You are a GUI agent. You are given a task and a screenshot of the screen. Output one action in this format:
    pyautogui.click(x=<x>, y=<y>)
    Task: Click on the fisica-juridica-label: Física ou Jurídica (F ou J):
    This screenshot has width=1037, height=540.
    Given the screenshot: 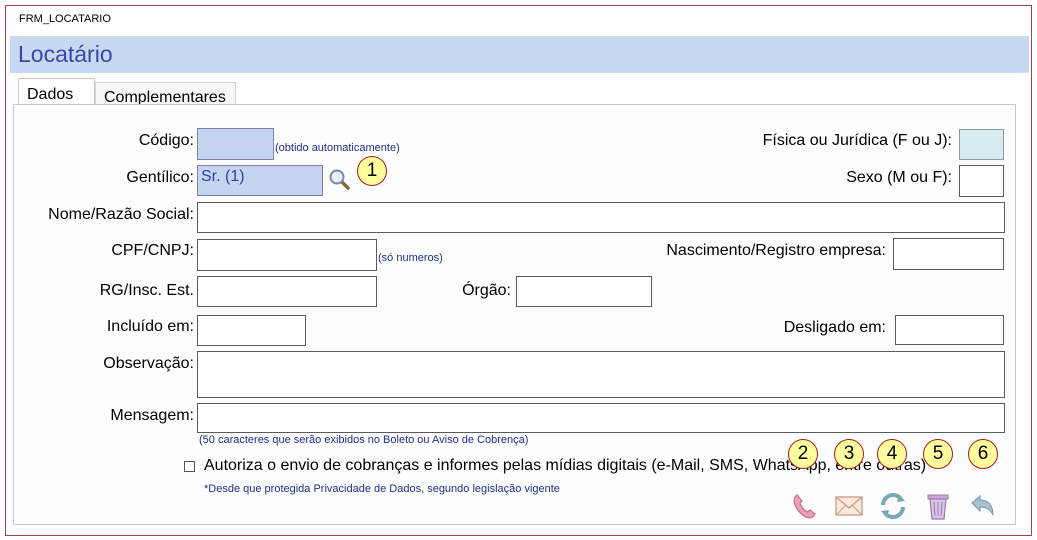 What is the action you would take?
    pyautogui.click(x=857, y=140)
    